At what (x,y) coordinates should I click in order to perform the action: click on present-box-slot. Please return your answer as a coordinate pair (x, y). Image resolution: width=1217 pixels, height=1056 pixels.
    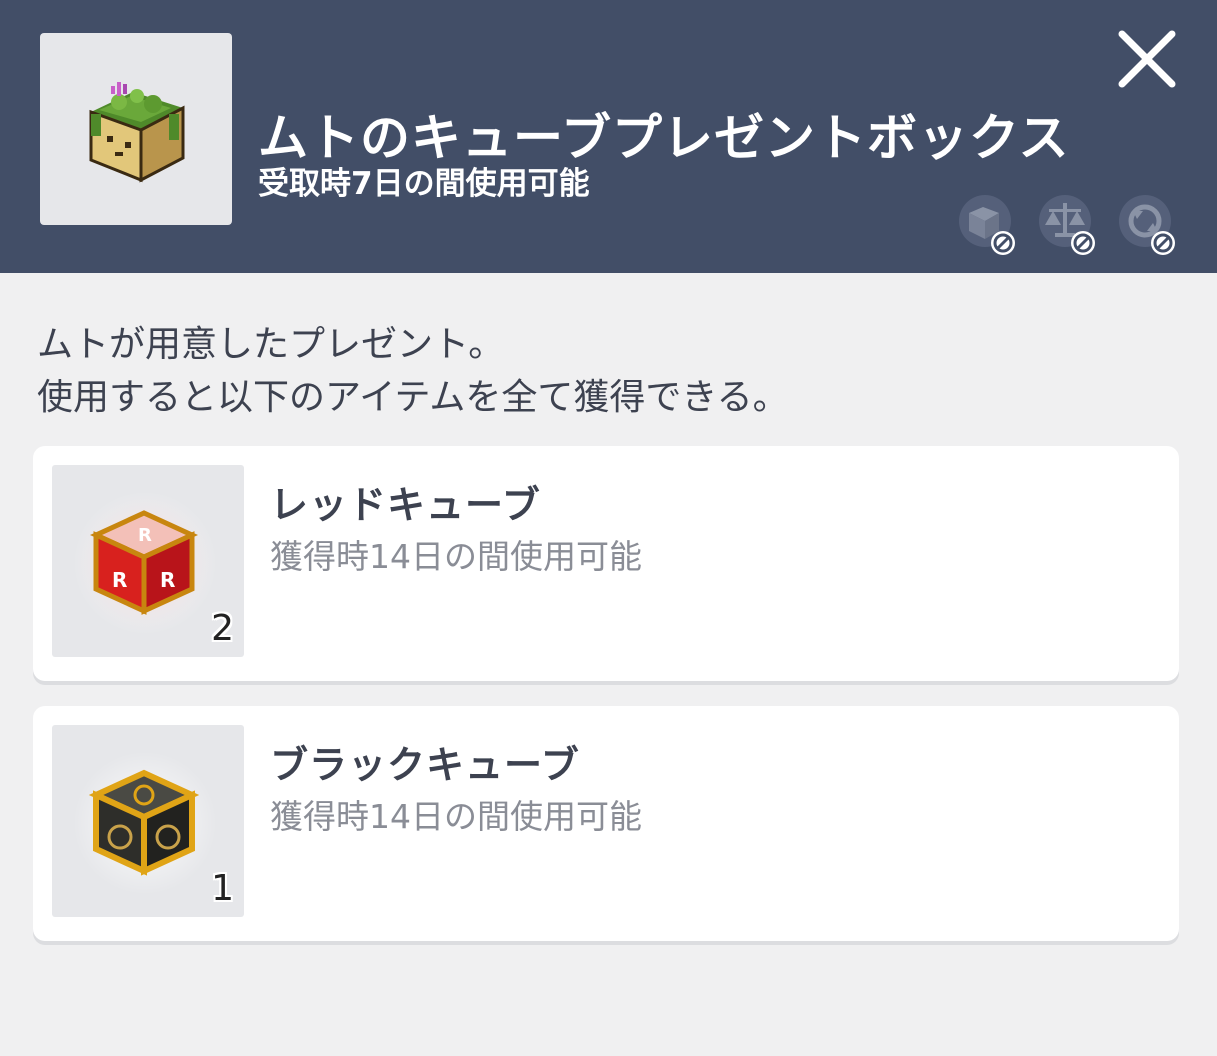
    Looking at the image, I should click on (136, 129).